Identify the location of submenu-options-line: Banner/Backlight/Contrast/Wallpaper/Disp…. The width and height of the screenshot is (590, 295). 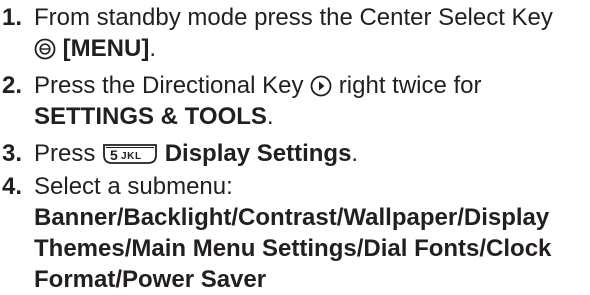
(292, 217).